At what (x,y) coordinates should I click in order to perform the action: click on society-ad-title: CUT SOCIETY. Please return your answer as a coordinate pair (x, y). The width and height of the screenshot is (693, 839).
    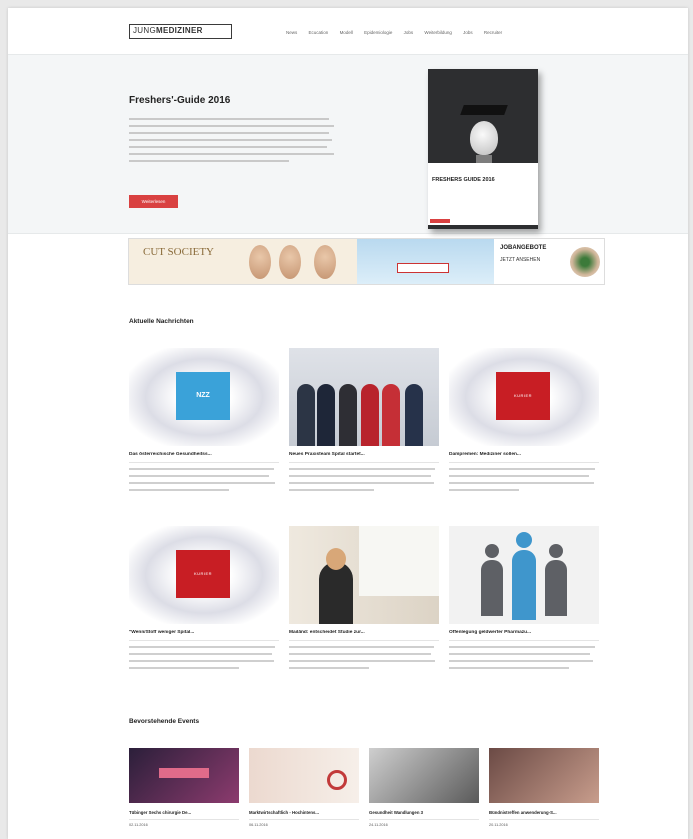
    Looking at the image, I should click on (178, 252).